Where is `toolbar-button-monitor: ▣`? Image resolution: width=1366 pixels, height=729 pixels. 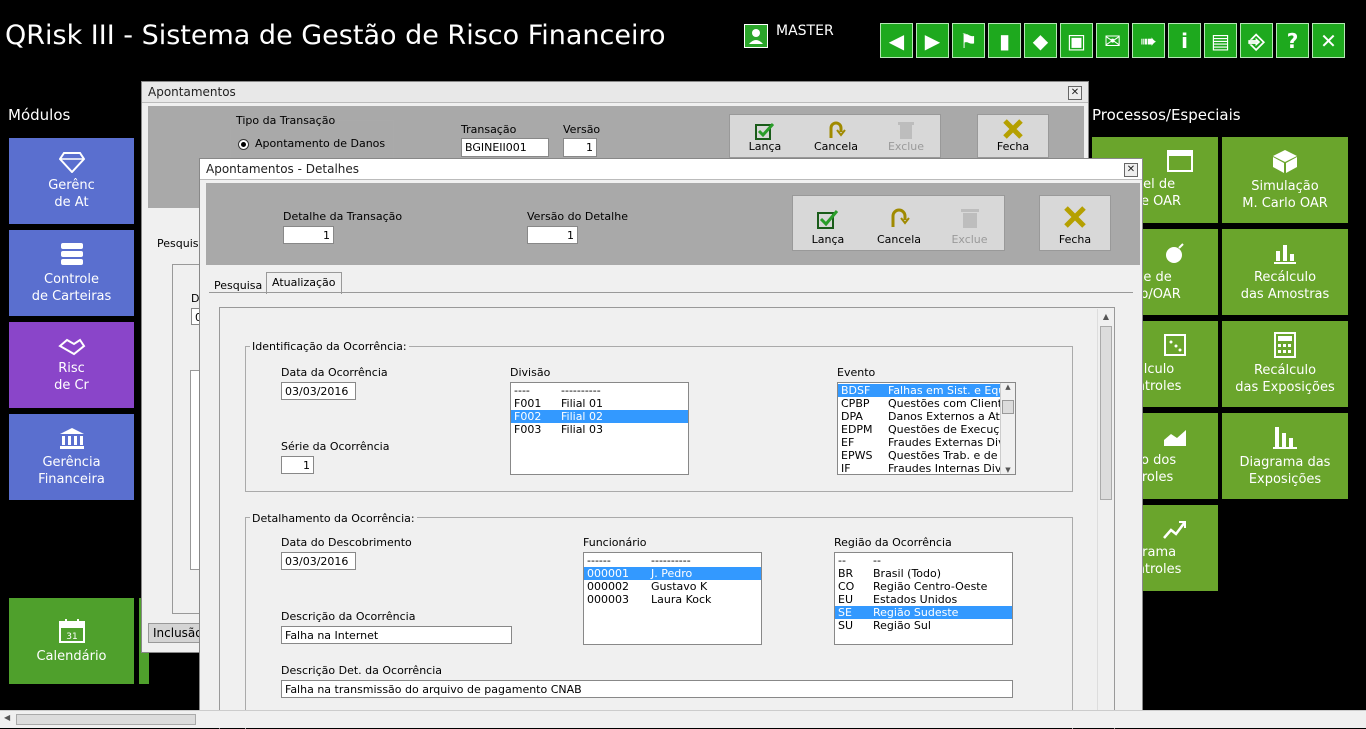
toolbar-button-monitor: ▣ is located at coordinates (1076, 40).